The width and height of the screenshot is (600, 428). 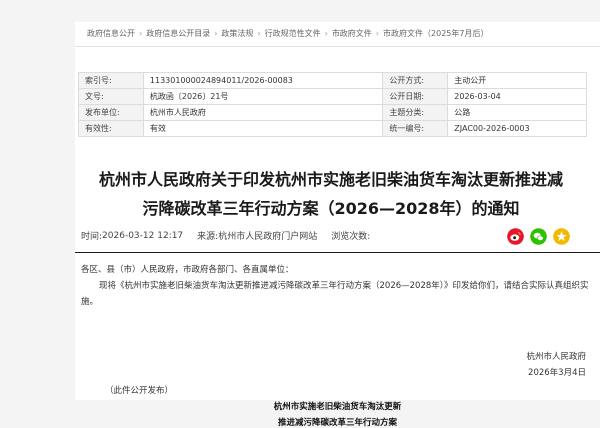 What do you see at coordinates (187, 270) in the screenshot?
I see `salutation: 各区、县（市）人民政府，市政府各部门、各直属单位：` at bounding box center [187, 270].